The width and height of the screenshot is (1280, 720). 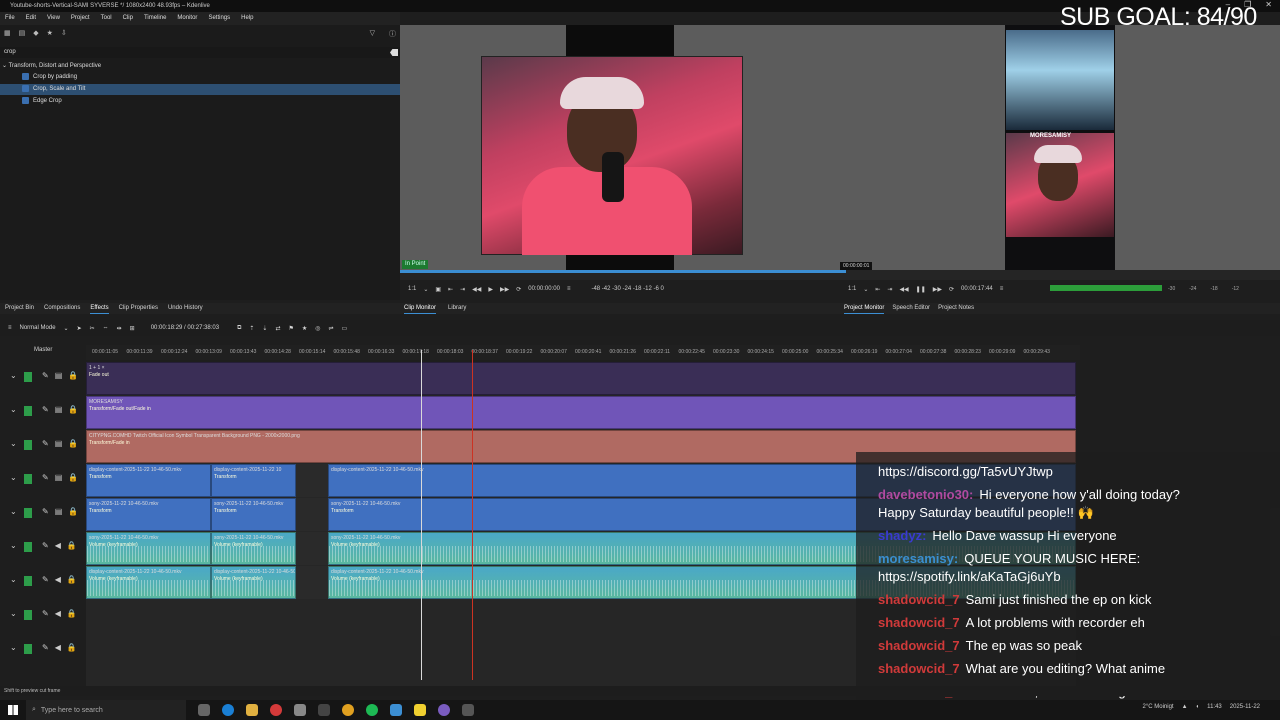 I want to click on menu-monitor: Monitor, so click(x=187, y=18).